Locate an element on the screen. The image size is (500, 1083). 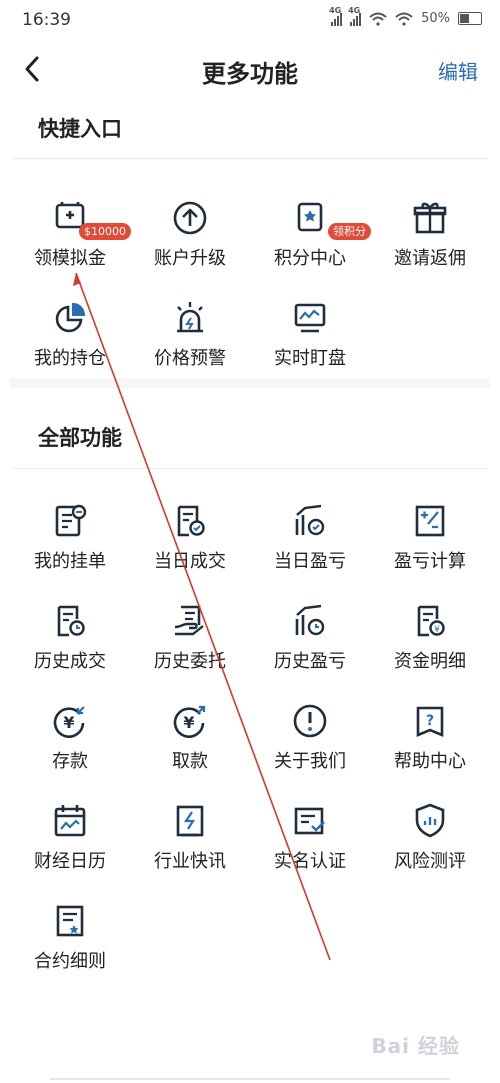
home-indicator is located at coordinates (250, 1079).